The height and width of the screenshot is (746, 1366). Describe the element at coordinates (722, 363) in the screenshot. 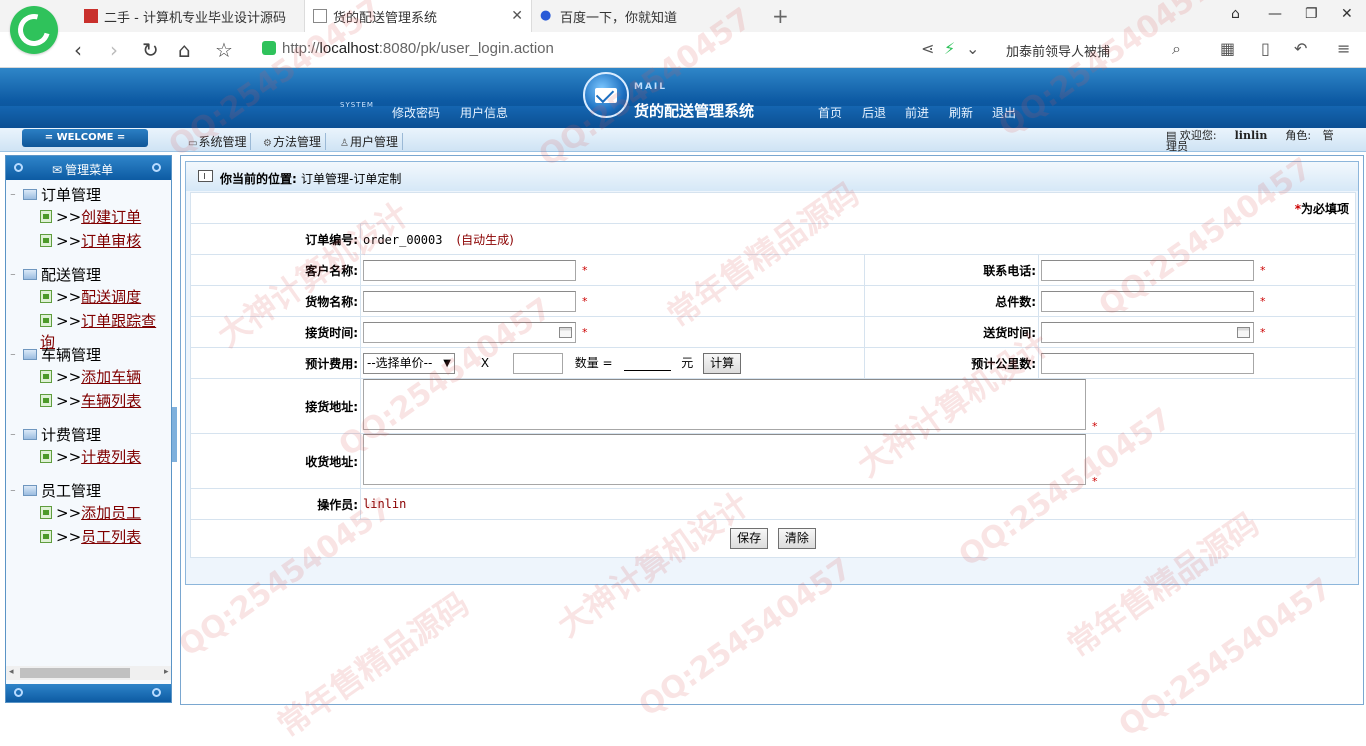

I see `calculate-button: 计算` at that location.